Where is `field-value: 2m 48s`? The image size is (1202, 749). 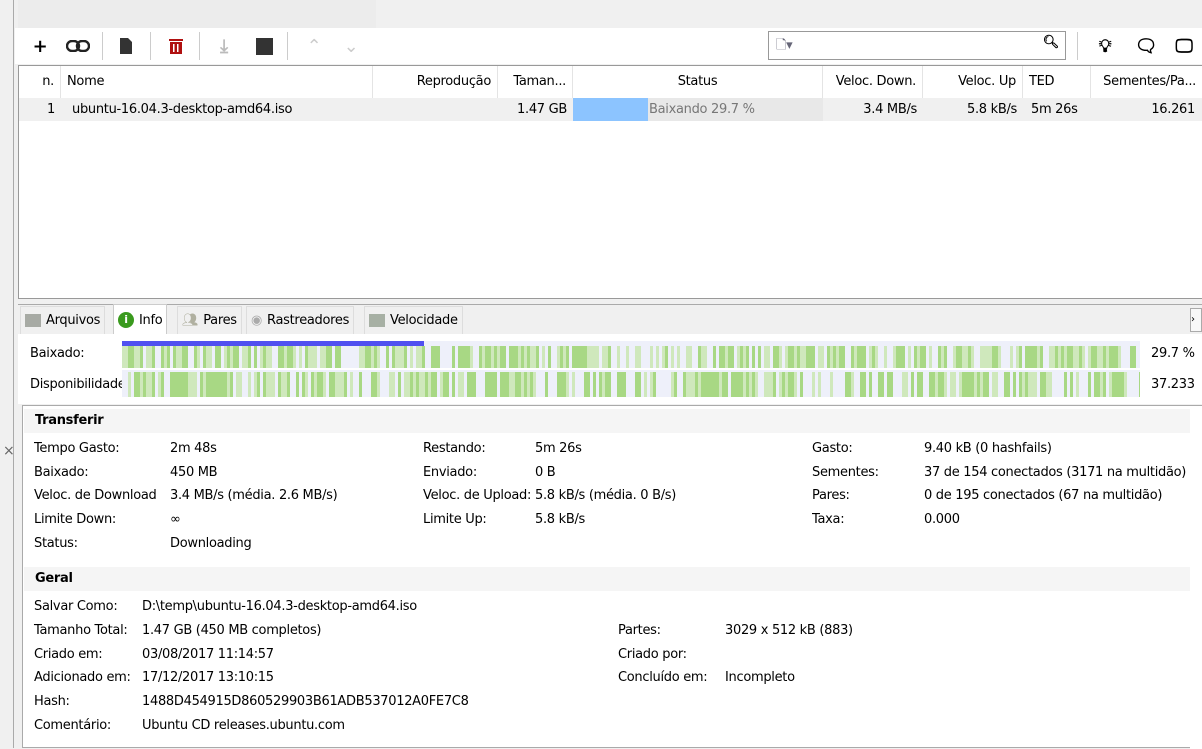
field-value: 2m 48s is located at coordinates (193, 448).